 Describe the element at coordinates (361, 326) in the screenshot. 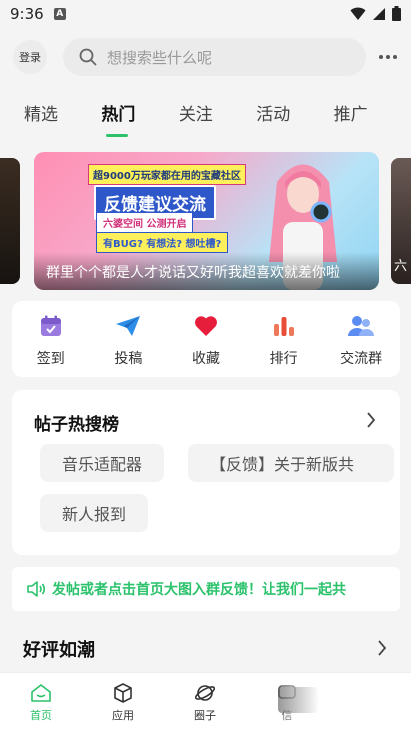

I see `group-icon` at that location.